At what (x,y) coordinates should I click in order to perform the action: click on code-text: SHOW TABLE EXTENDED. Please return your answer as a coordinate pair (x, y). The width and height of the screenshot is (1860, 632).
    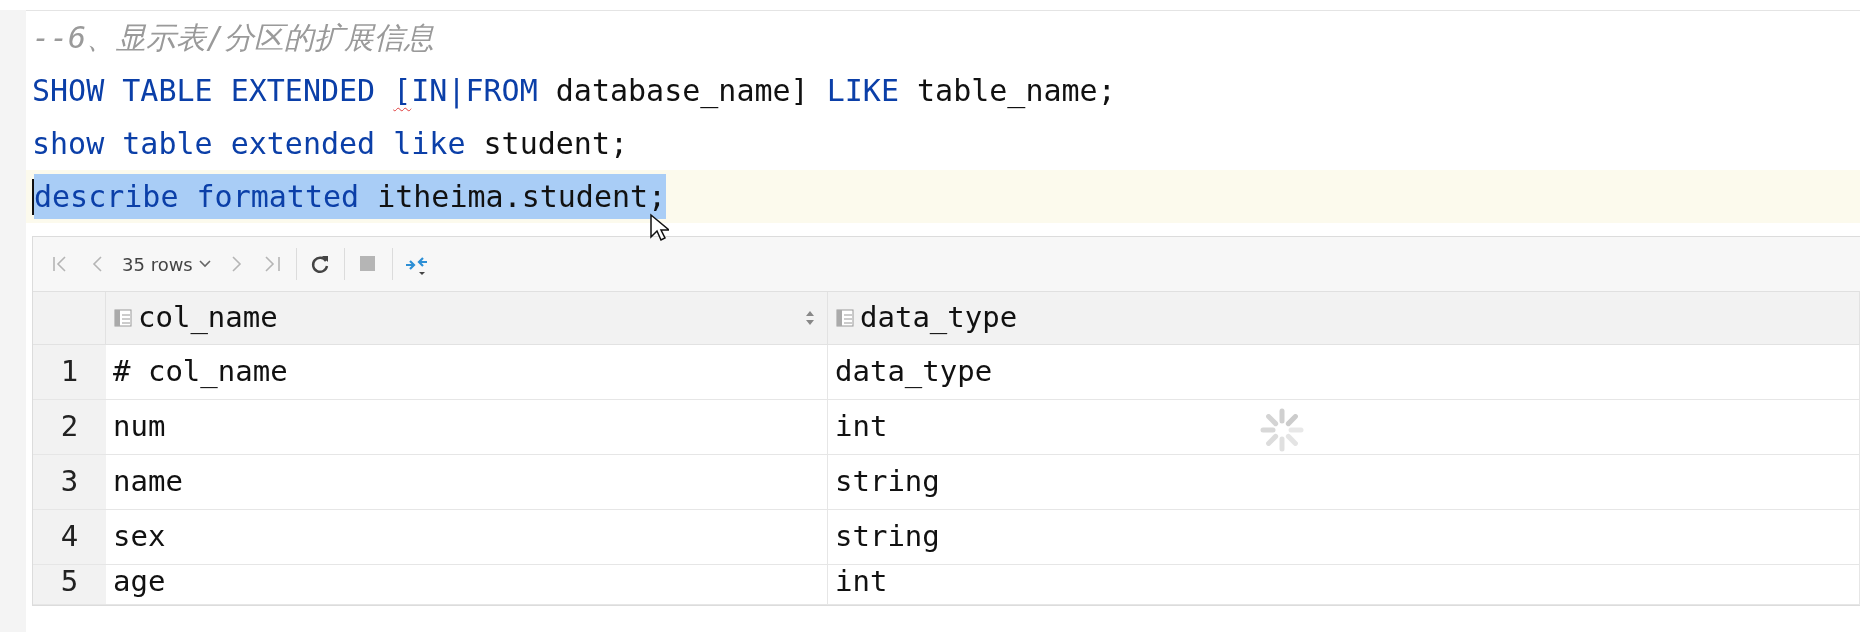
    Looking at the image, I should click on (204, 91).